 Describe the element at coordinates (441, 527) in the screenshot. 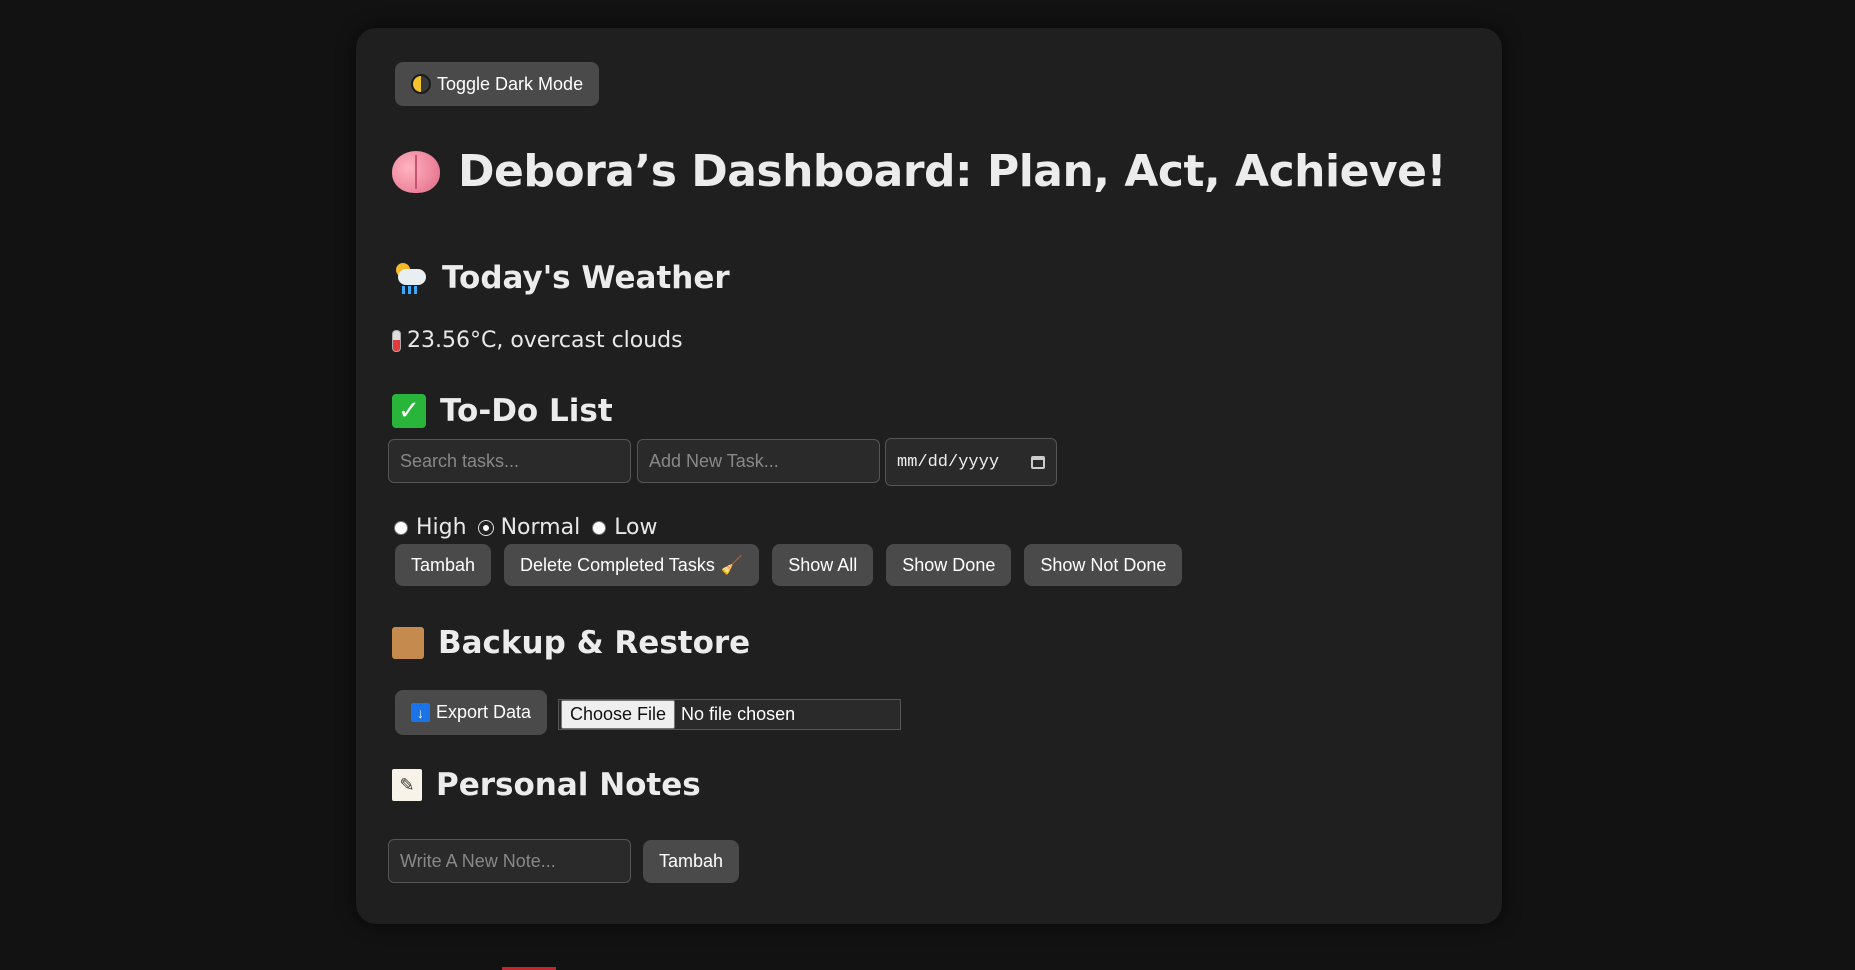

I see `priority-high-label: High` at that location.